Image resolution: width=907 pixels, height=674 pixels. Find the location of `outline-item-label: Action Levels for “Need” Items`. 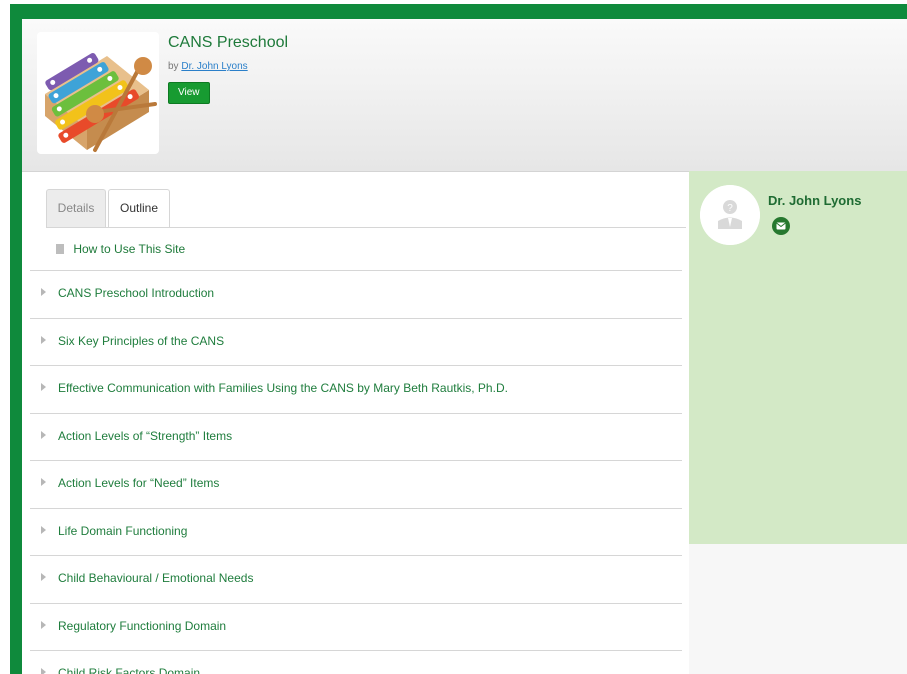

outline-item-label: Action Levels for “Need” Items is located at coordinates (139, 483).